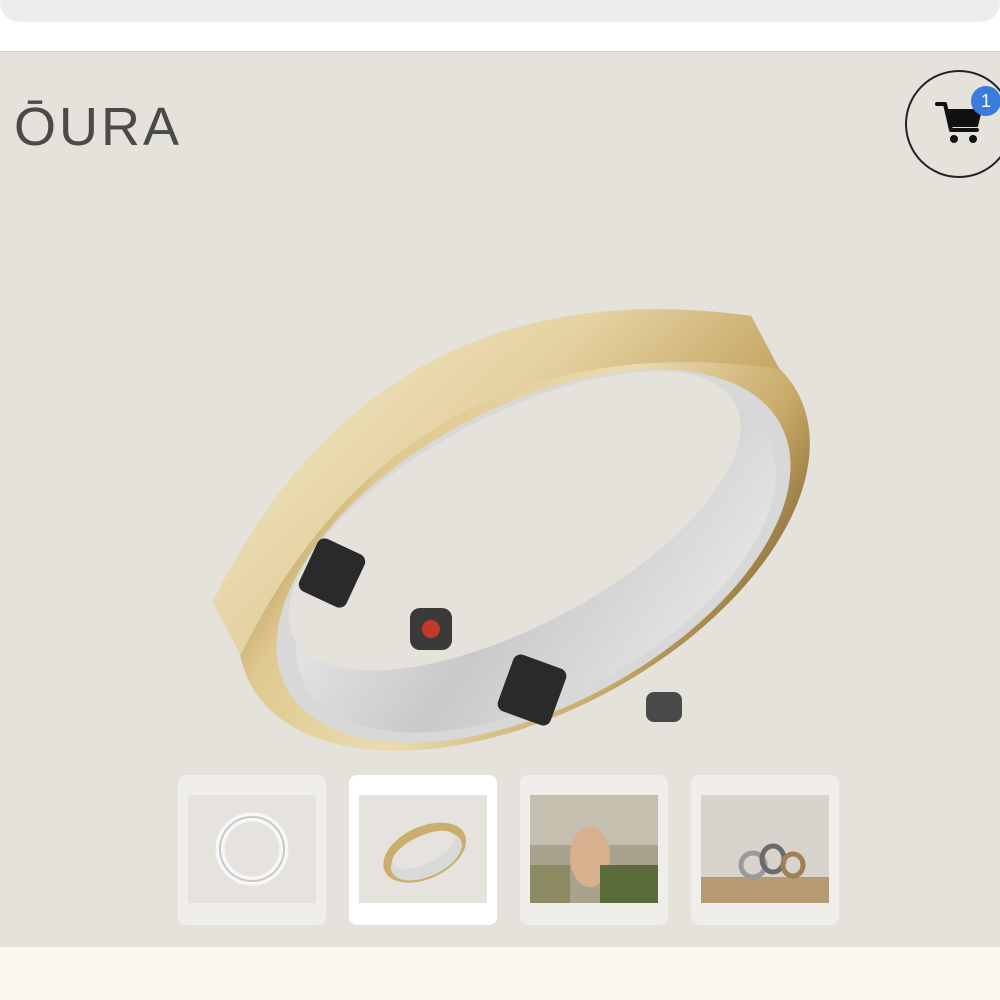 Image resolution: width=1000 pixels, height=1000 pixels. Describe the element at coordinates (500, 11) in the screenshot. I see `browser-address-strip` at that location.